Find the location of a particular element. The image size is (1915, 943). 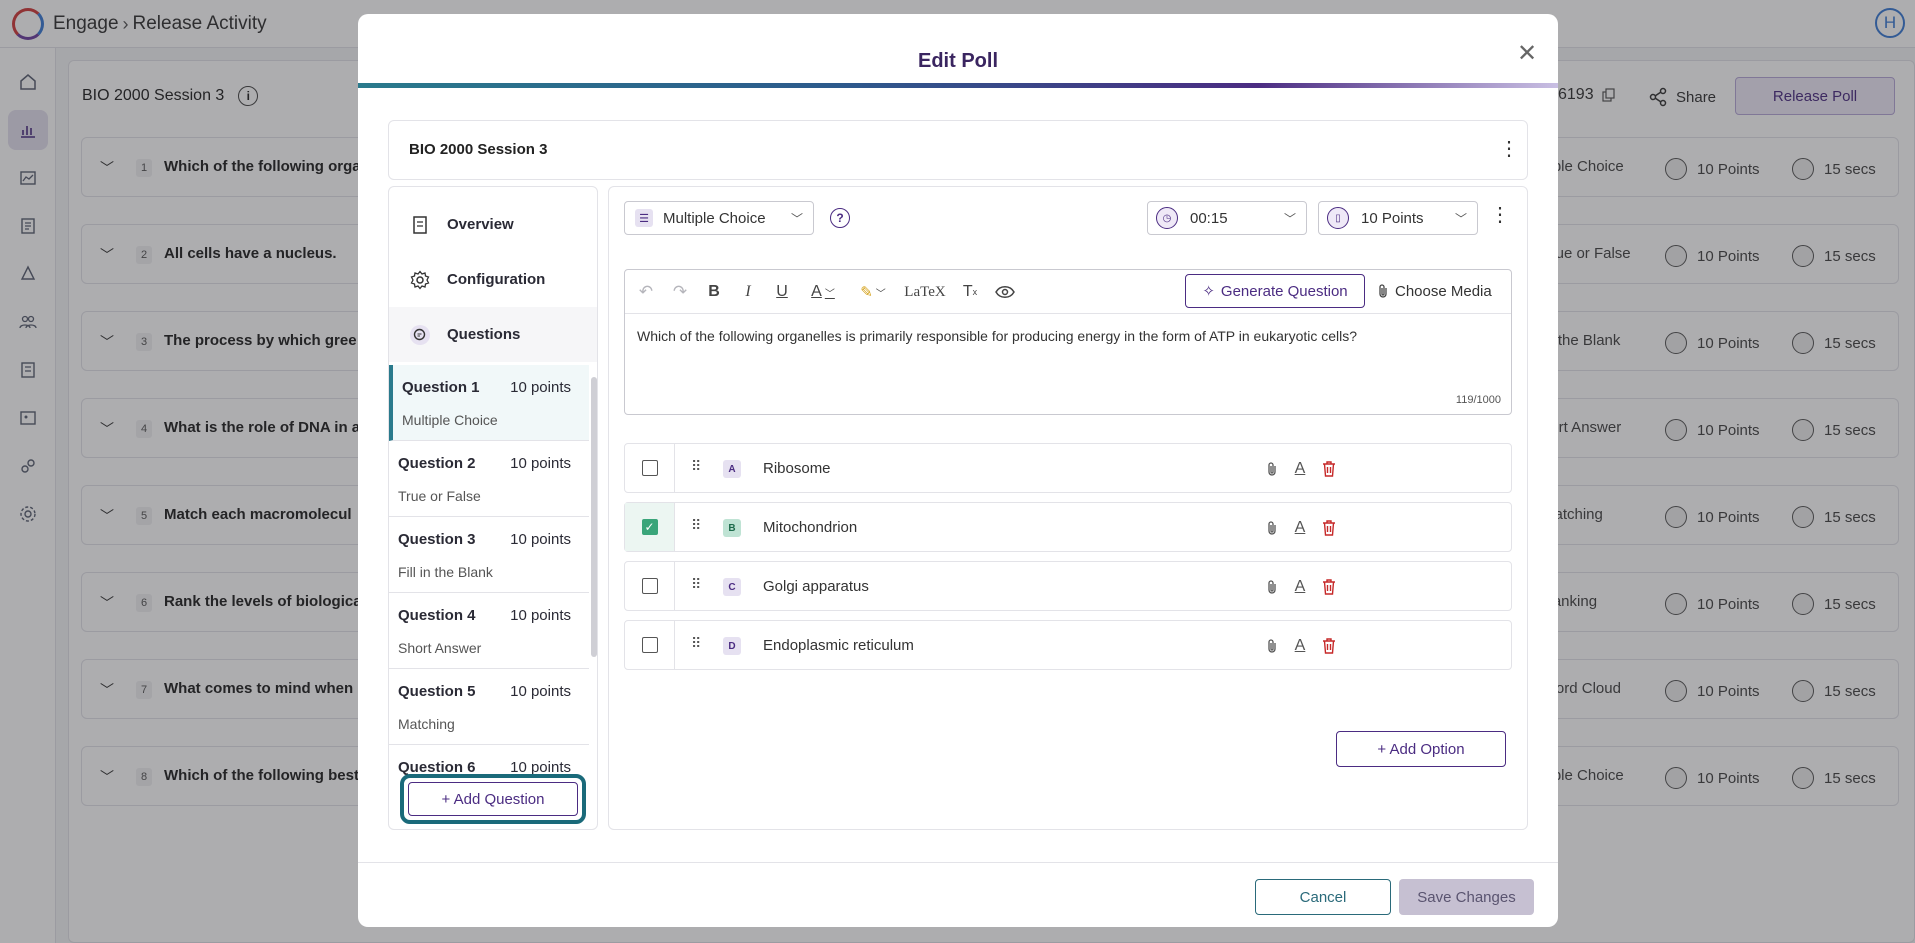

nav-questions: Questions is located at coordinates (493, 334).